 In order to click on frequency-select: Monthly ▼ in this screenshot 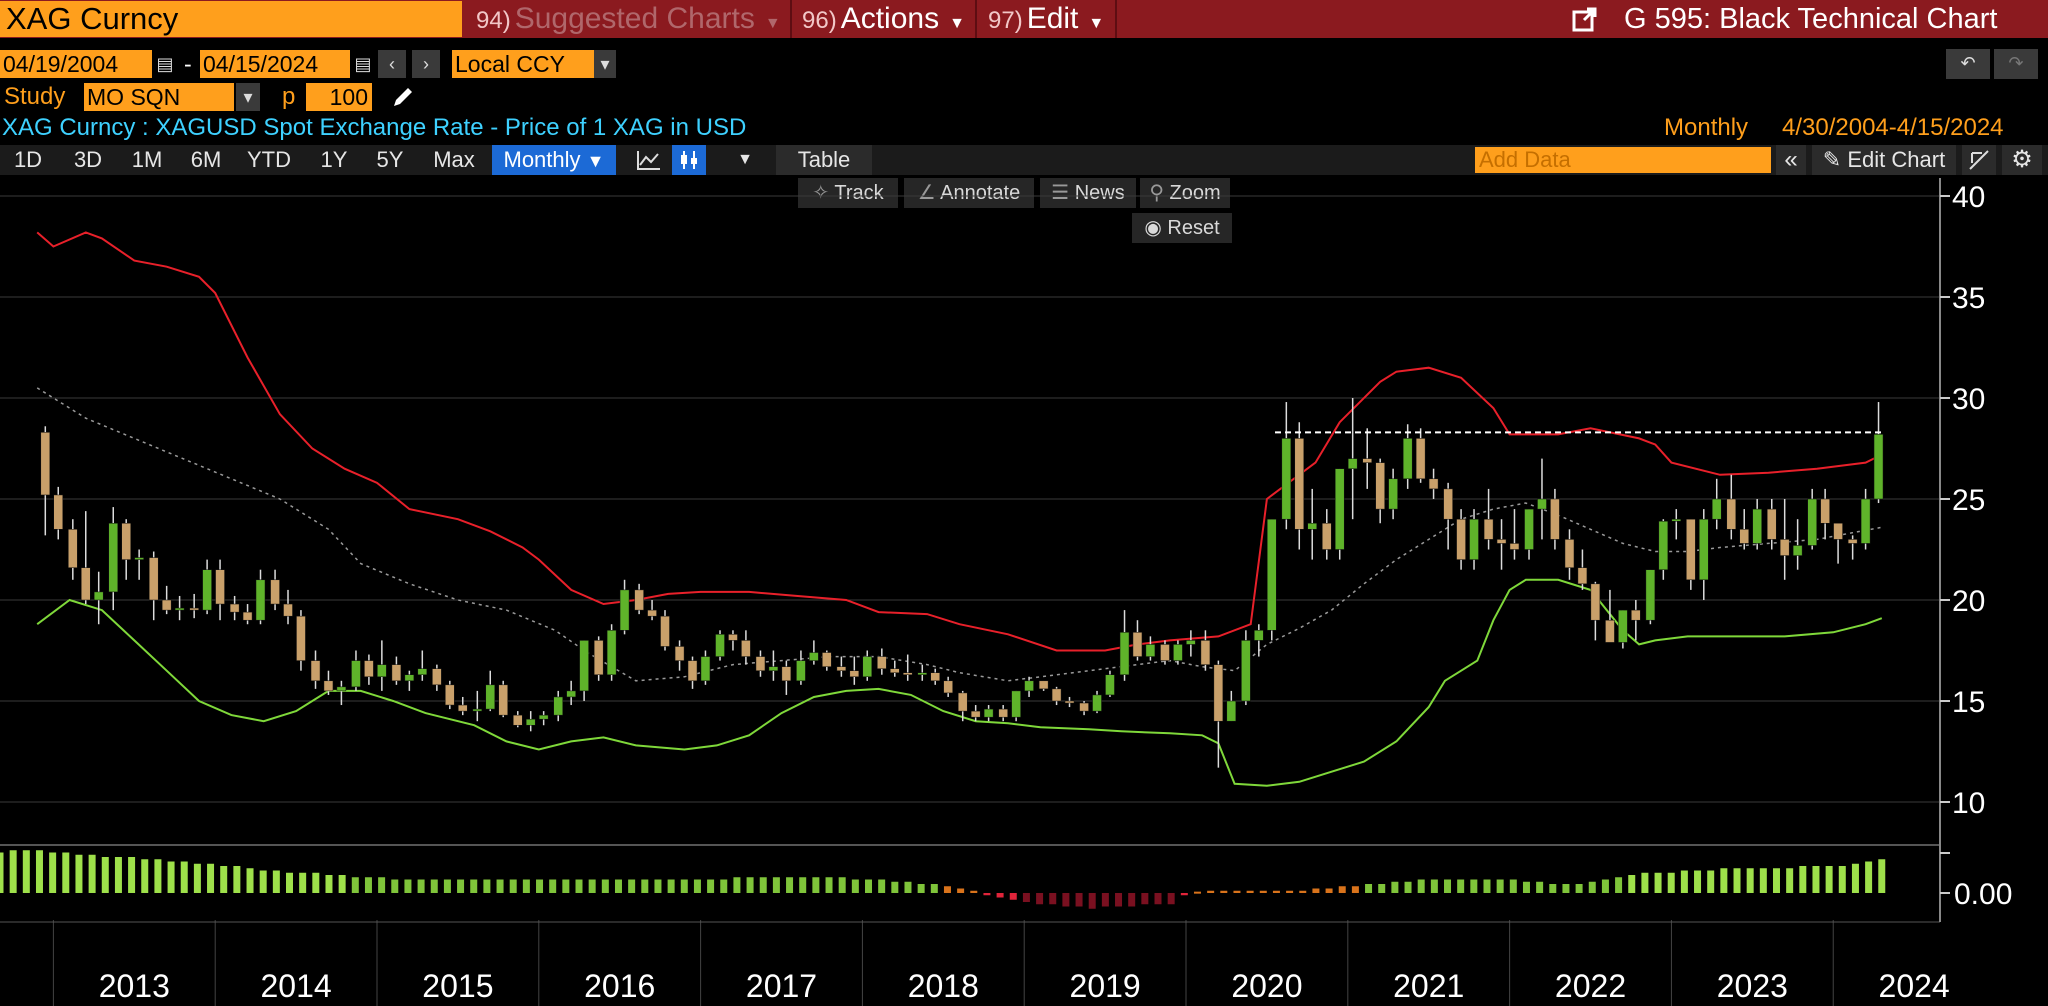, I will do `click(554, 160)`.